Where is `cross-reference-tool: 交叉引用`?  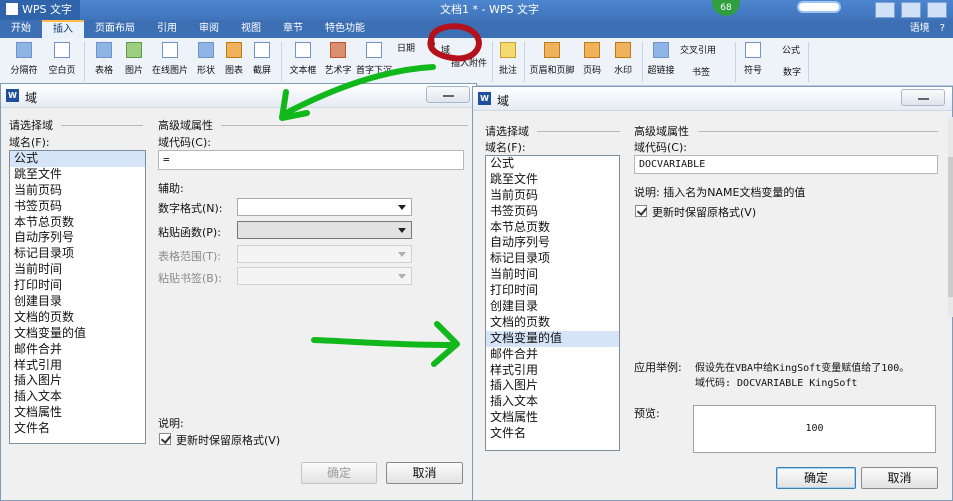 cross-reference-tool: 交叉引用 is located at coordinates (698, 49).